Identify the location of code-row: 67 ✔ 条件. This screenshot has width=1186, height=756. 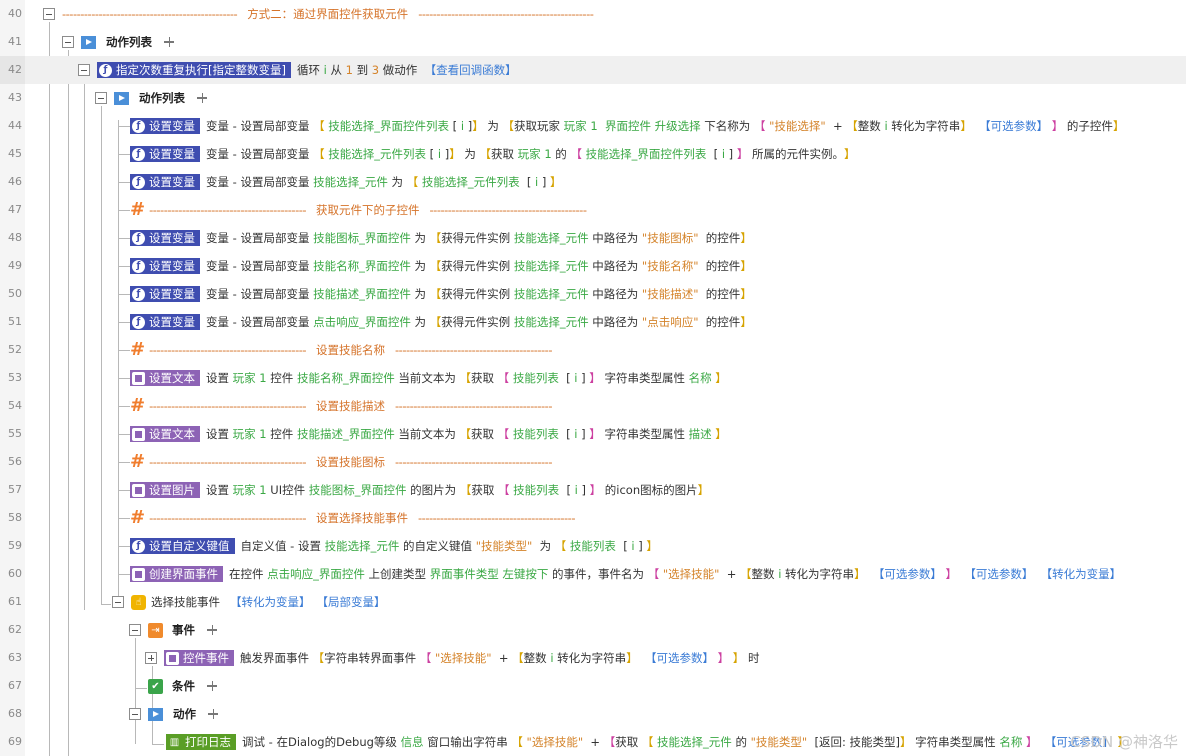
(593, 686).